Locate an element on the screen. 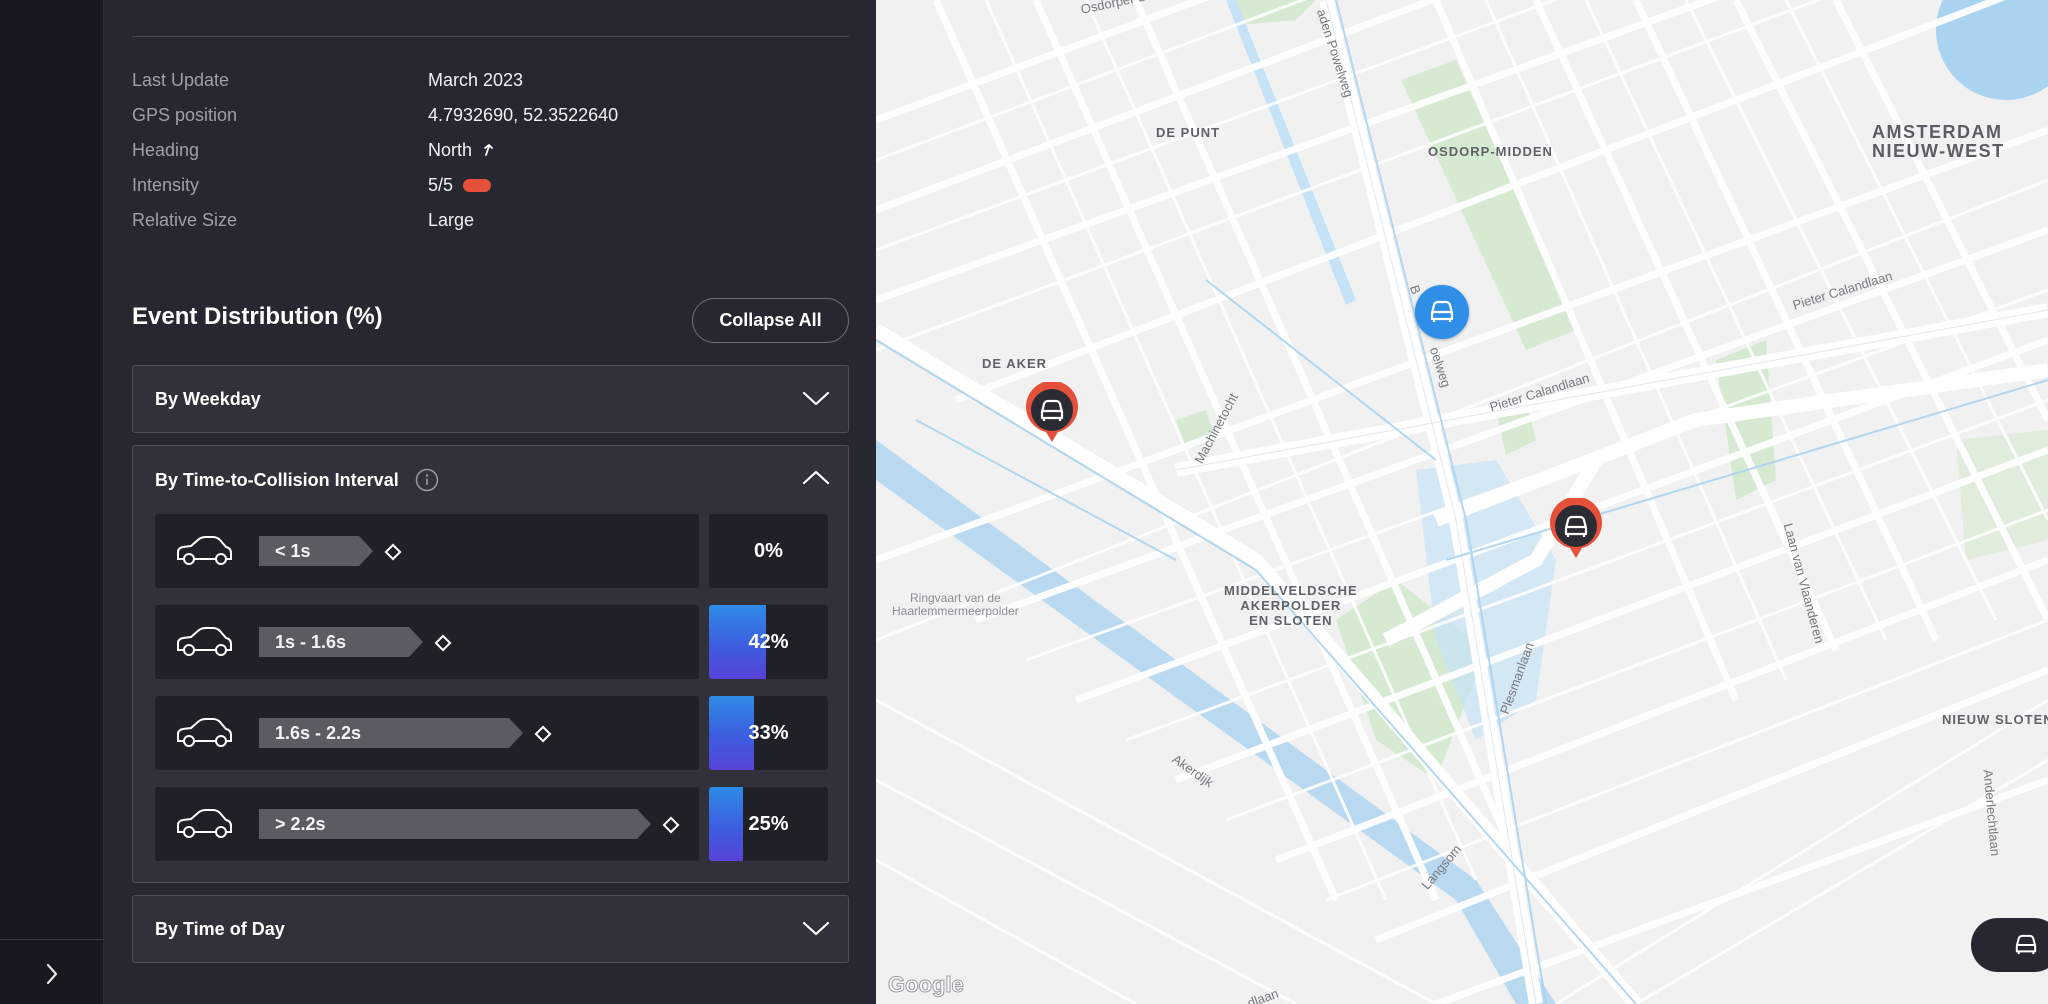  ttc-percent-cell: 25% is located at coordinates (768, 824).